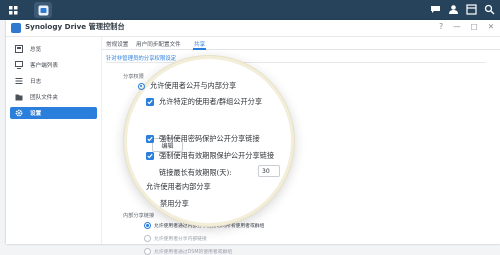  I want to click on sidebar-item-label: 客户端列表, so click(44, 66).